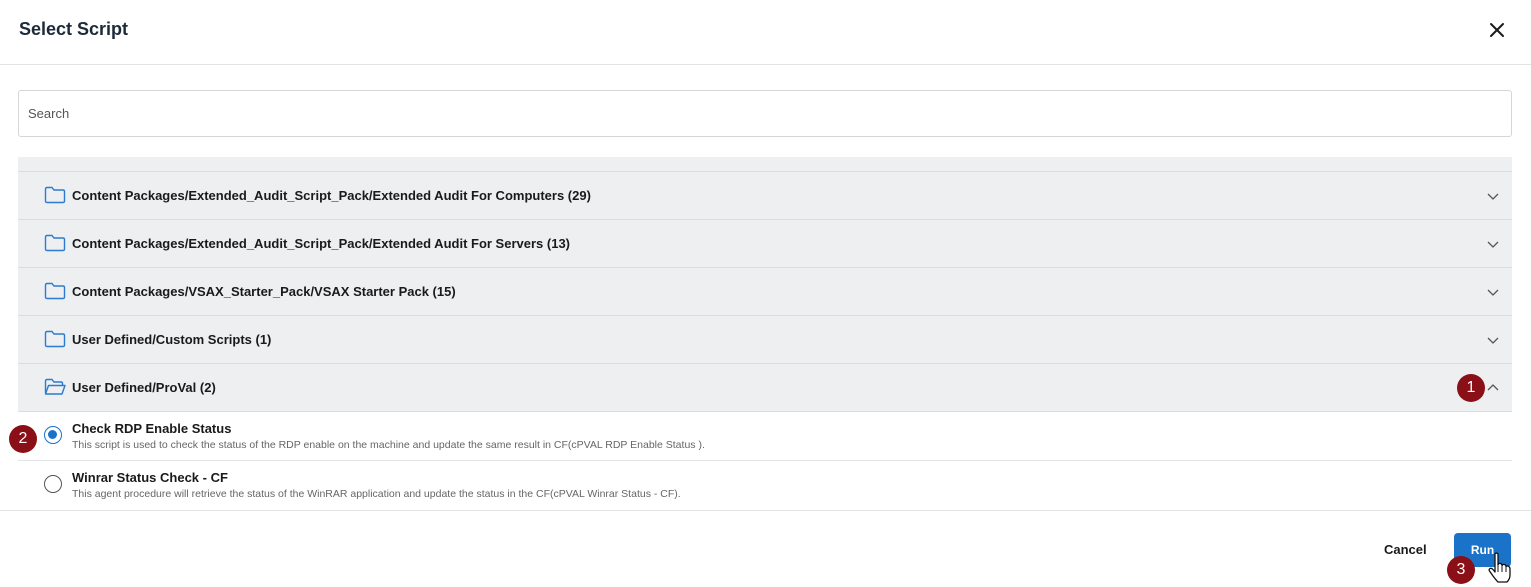 The image size is (1531, 587). I want to click on close-icon, so click(1497, 30).